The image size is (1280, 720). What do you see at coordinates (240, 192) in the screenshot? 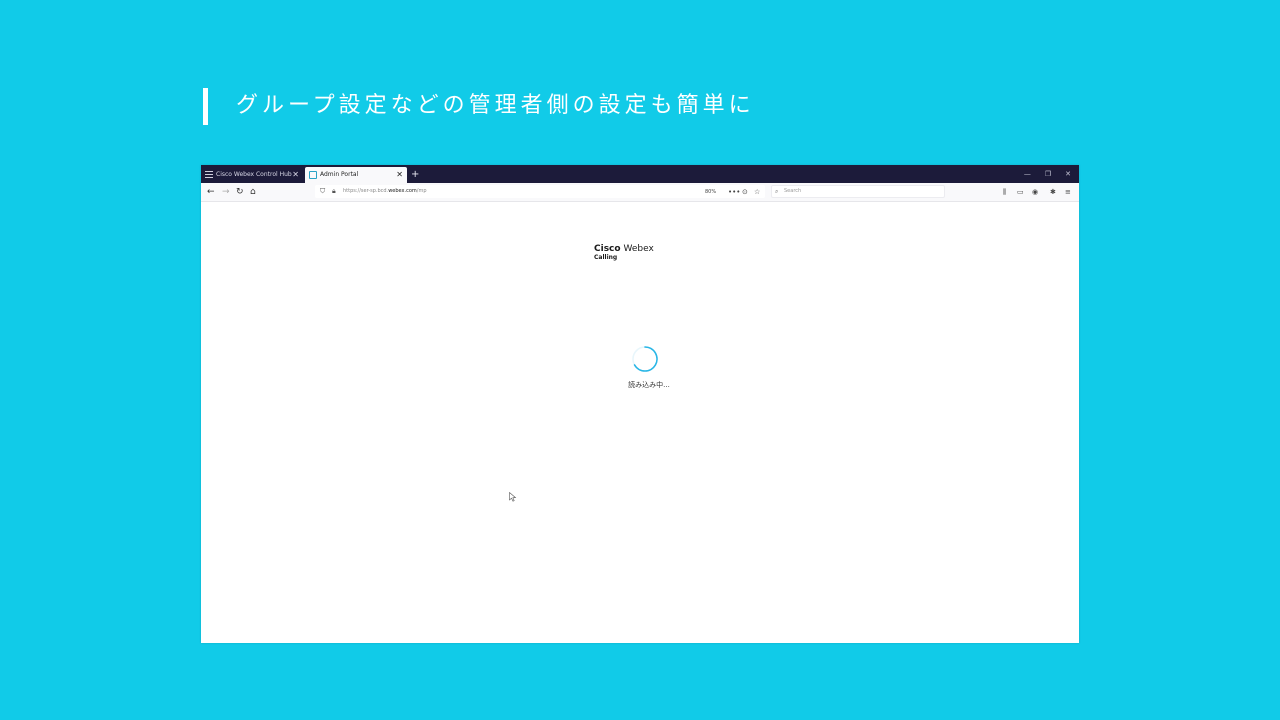
I see `reload-icon: ↻` at bounding box center [240, 192].